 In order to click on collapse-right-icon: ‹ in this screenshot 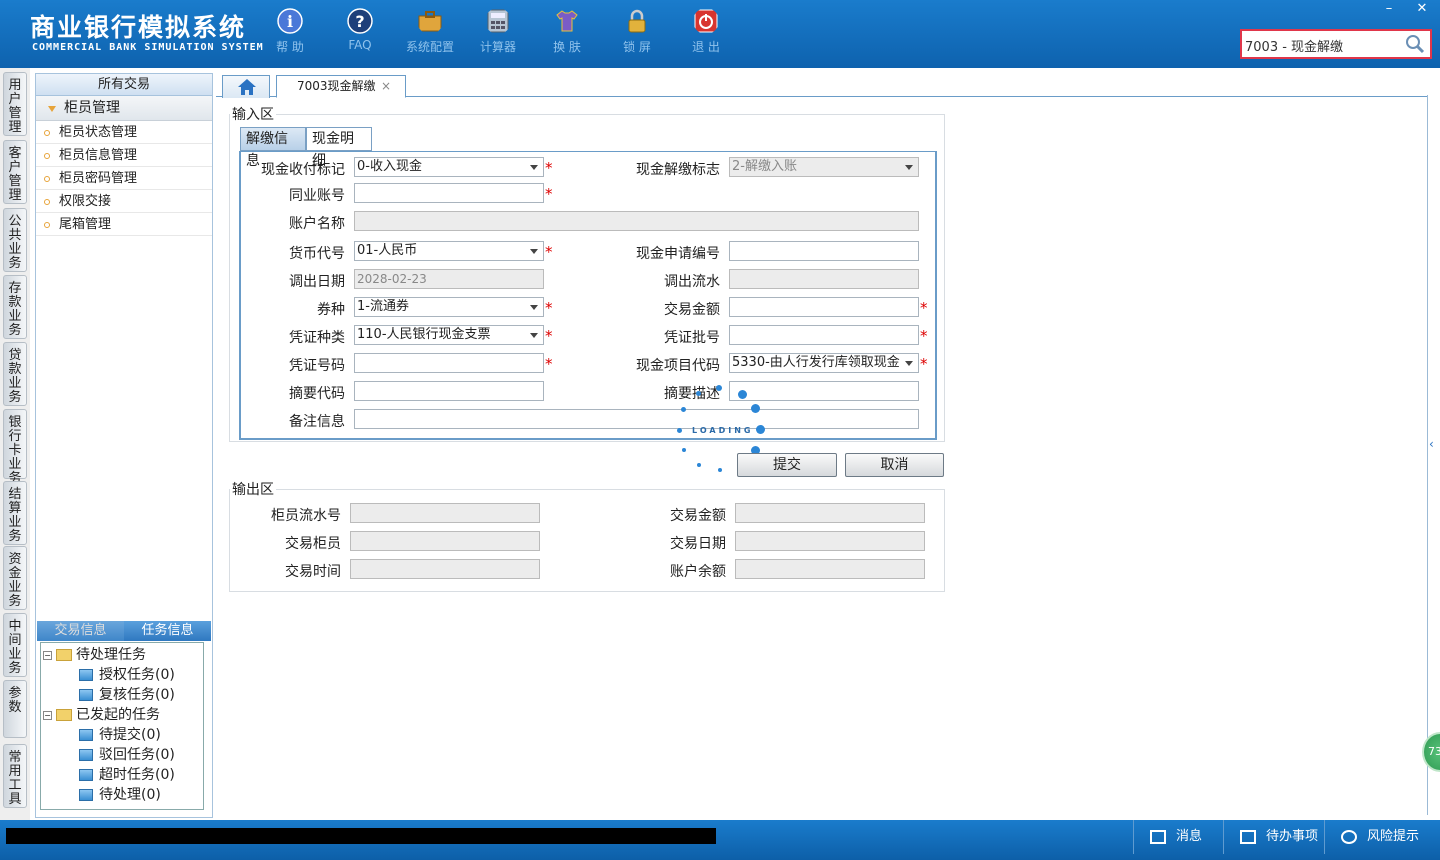, I will do `click(1434, 444)`.